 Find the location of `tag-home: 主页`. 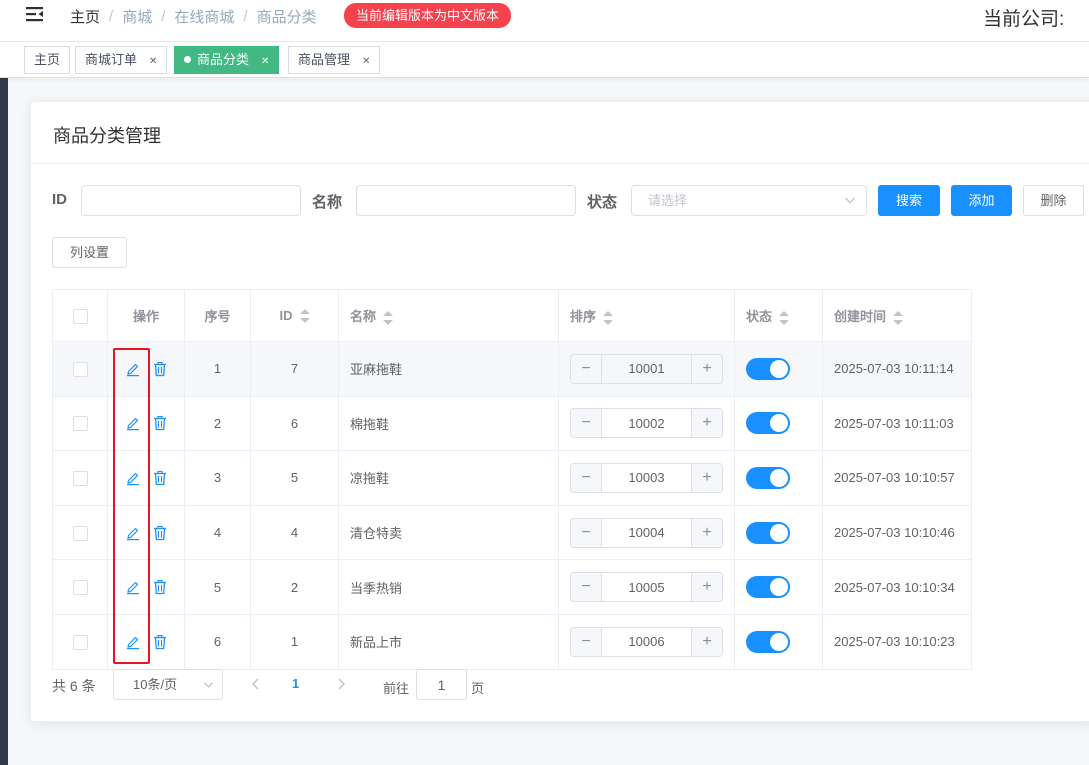

tag-home: 主页 is located at coordinates (47, 60).